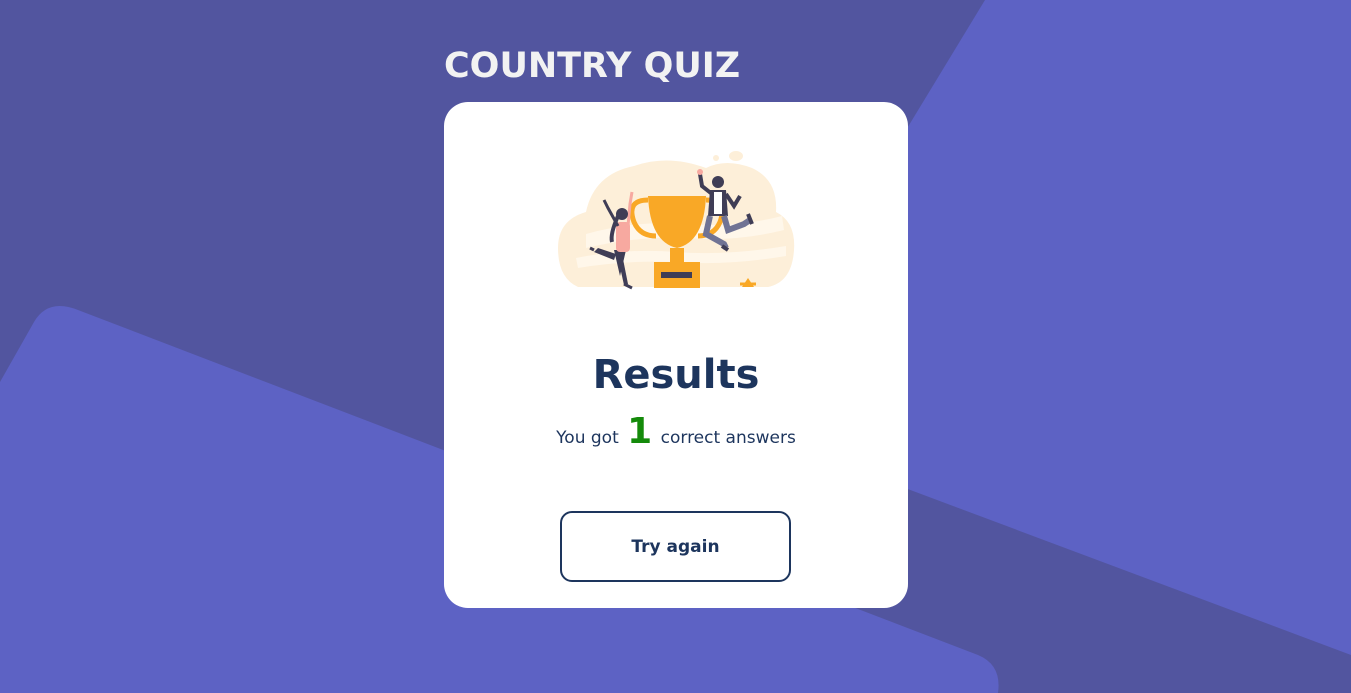  What do you see at coordinates (592, 66) in the screenshot?
I see `app-title: COUNTRY QUIZ` at bounding box center [592, 66].